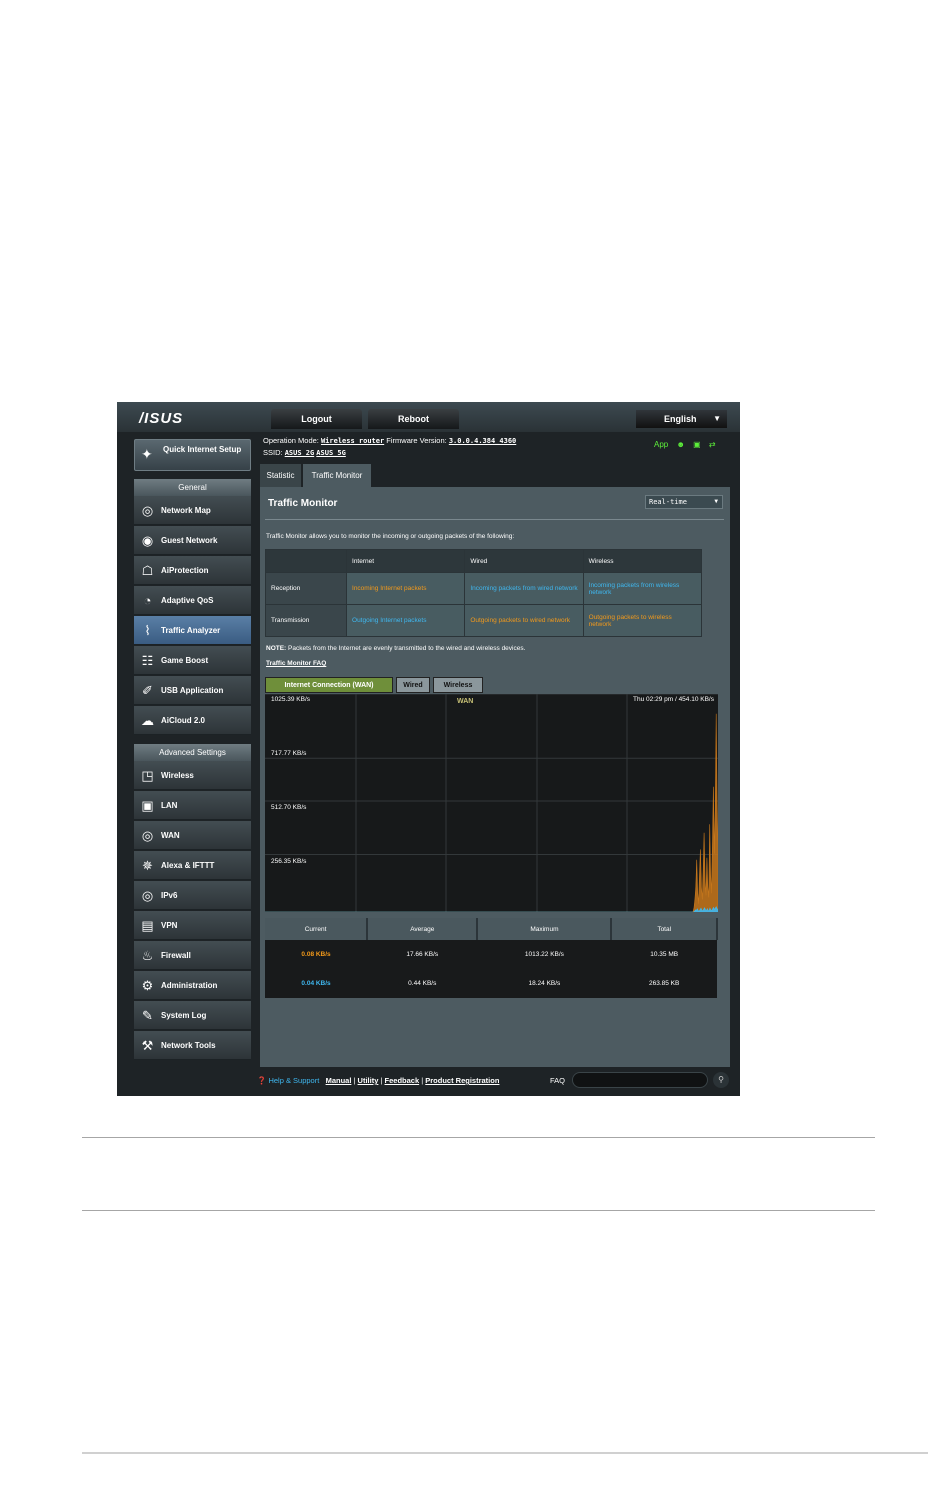 Image resolution: width=950 pixels, height=1485 pixels. What do you see at coordinates (306, 588) in the screenshot?
I see `row-label: Reception` at bounding box center [306, 588].